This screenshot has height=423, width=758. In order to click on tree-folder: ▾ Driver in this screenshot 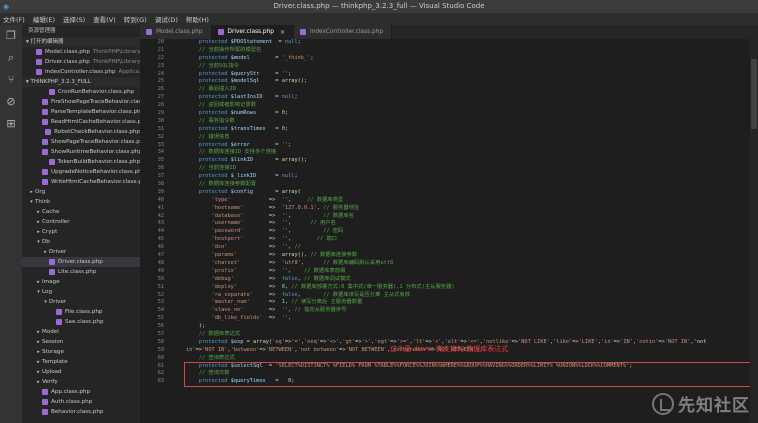, I will do `click(81, 302)`.